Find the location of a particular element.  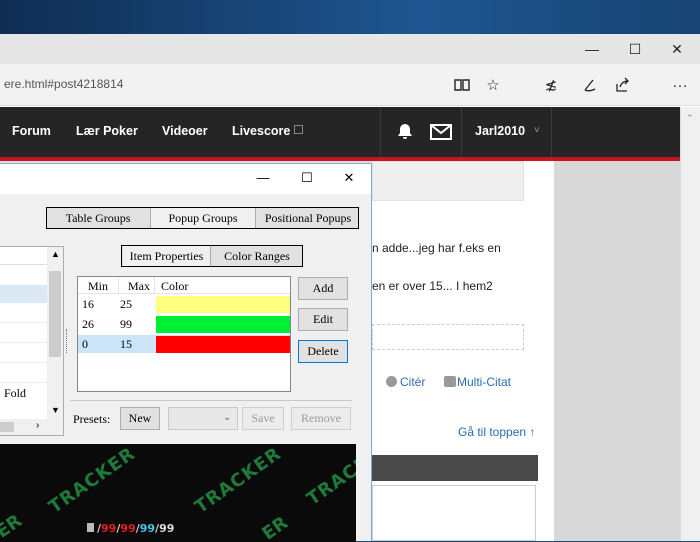

favorites-list-icon: ≴ is located at coordinates (551, 85).